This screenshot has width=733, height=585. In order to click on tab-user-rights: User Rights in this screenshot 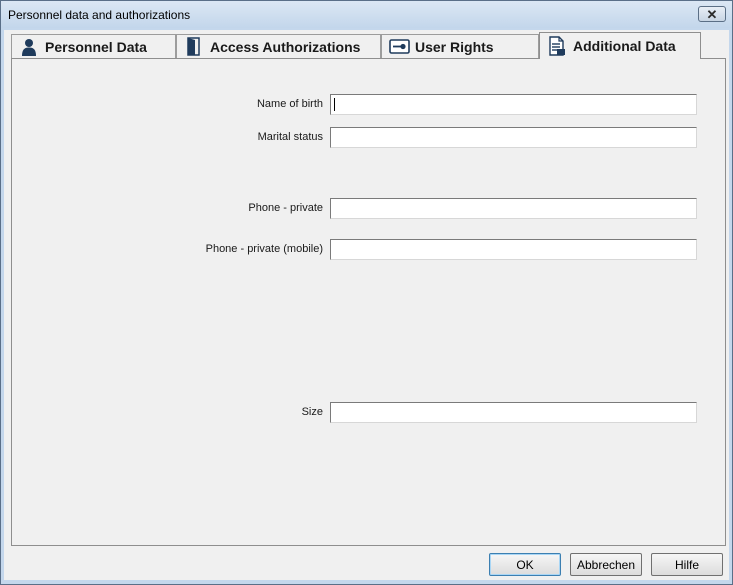, I will do `click(460, 46)`.